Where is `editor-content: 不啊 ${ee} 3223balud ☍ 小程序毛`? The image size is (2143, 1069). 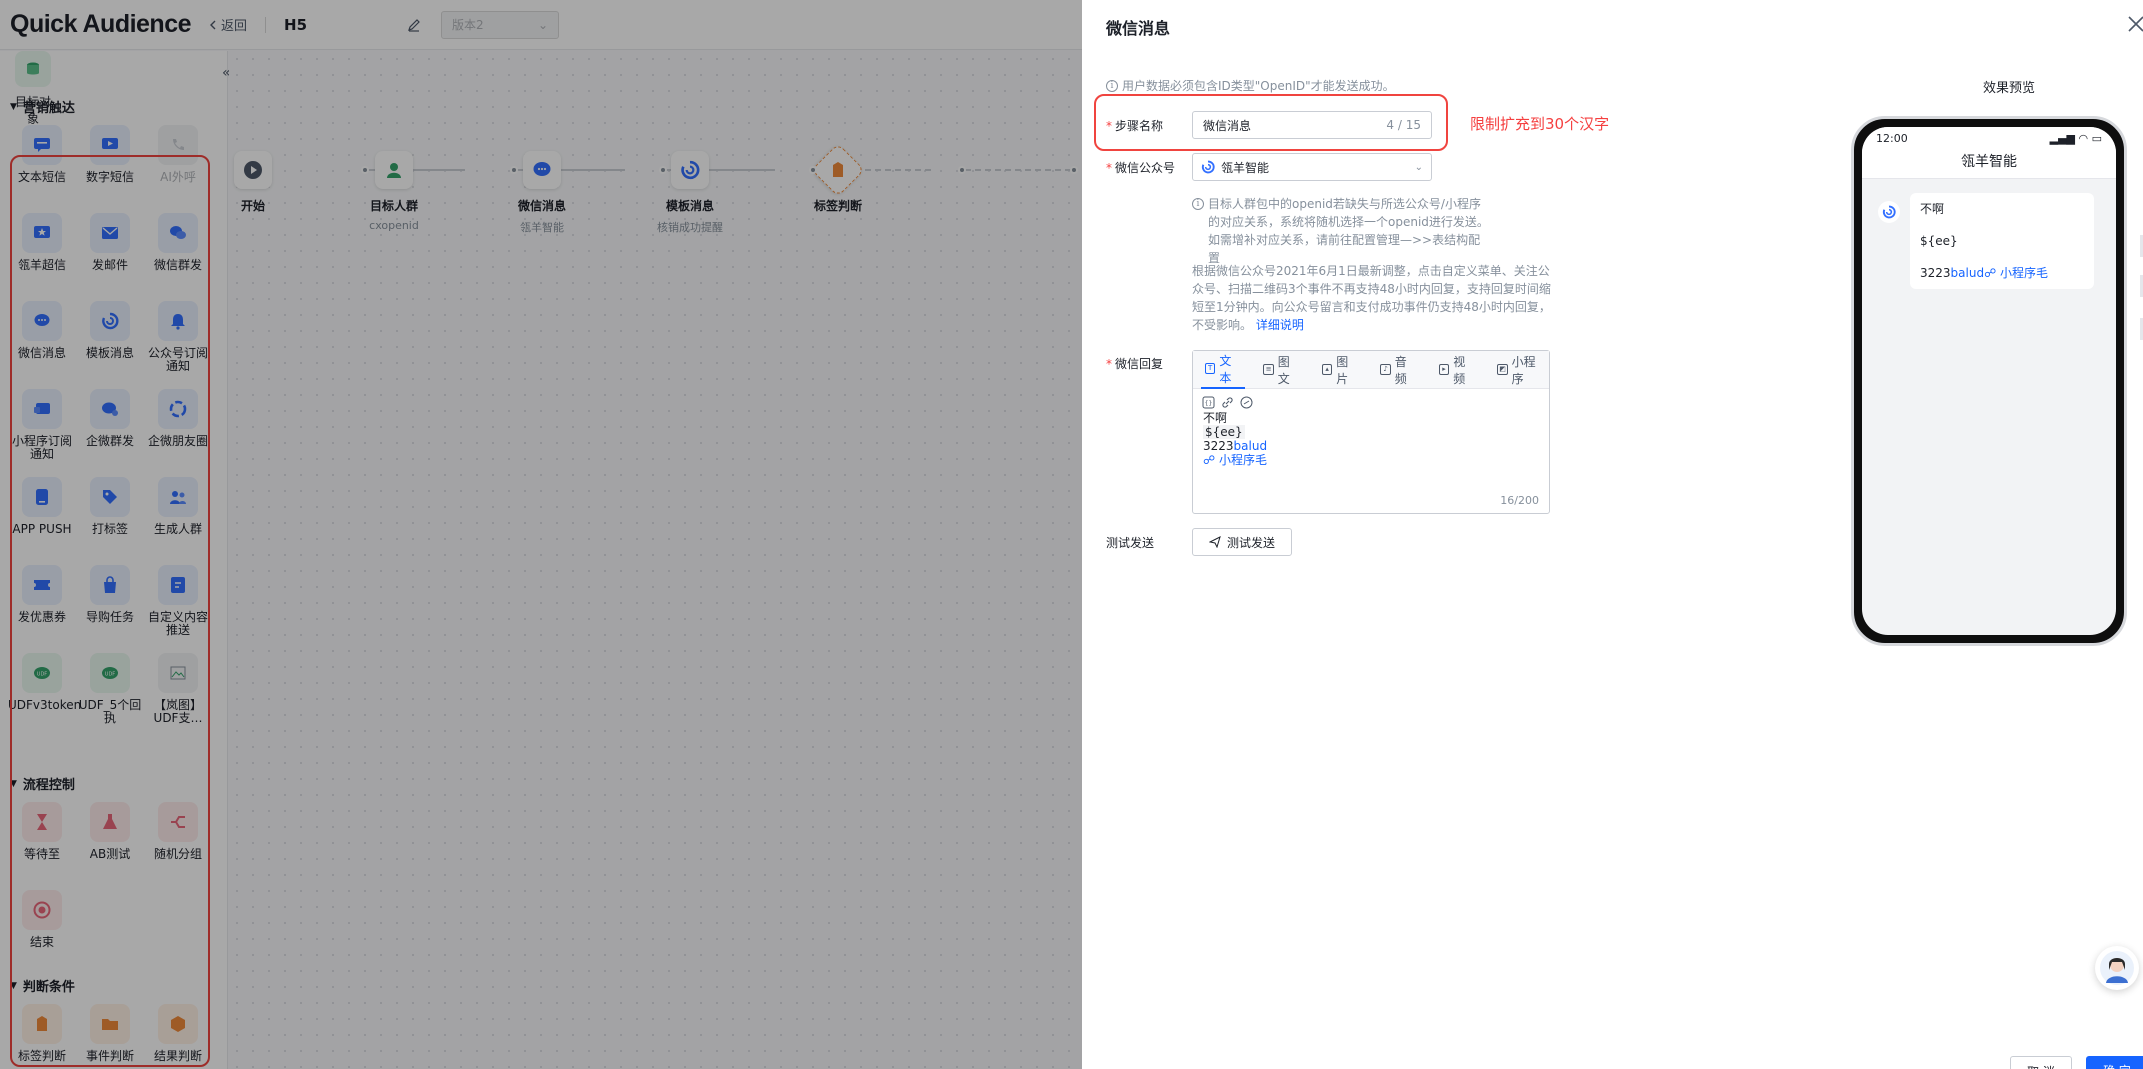
editor-content: 不啊 ${ee} 3223balud ☍ 小程序毛 is located at coordinates (1235, 439).